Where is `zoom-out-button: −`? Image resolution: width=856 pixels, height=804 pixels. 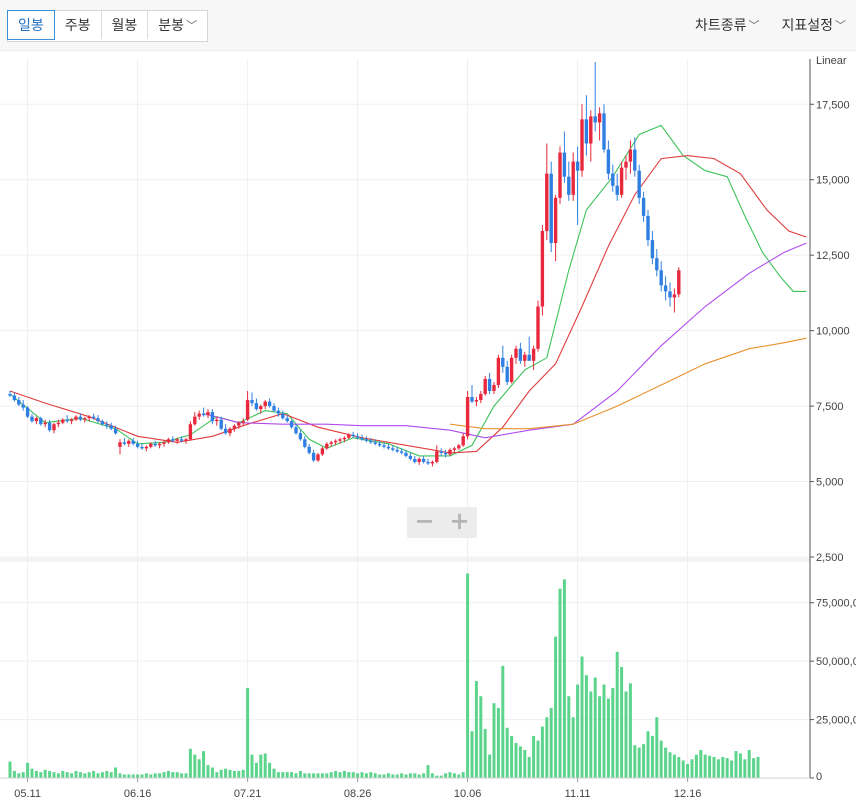 zoom-out-button: − is located at coordinates (424, 522).